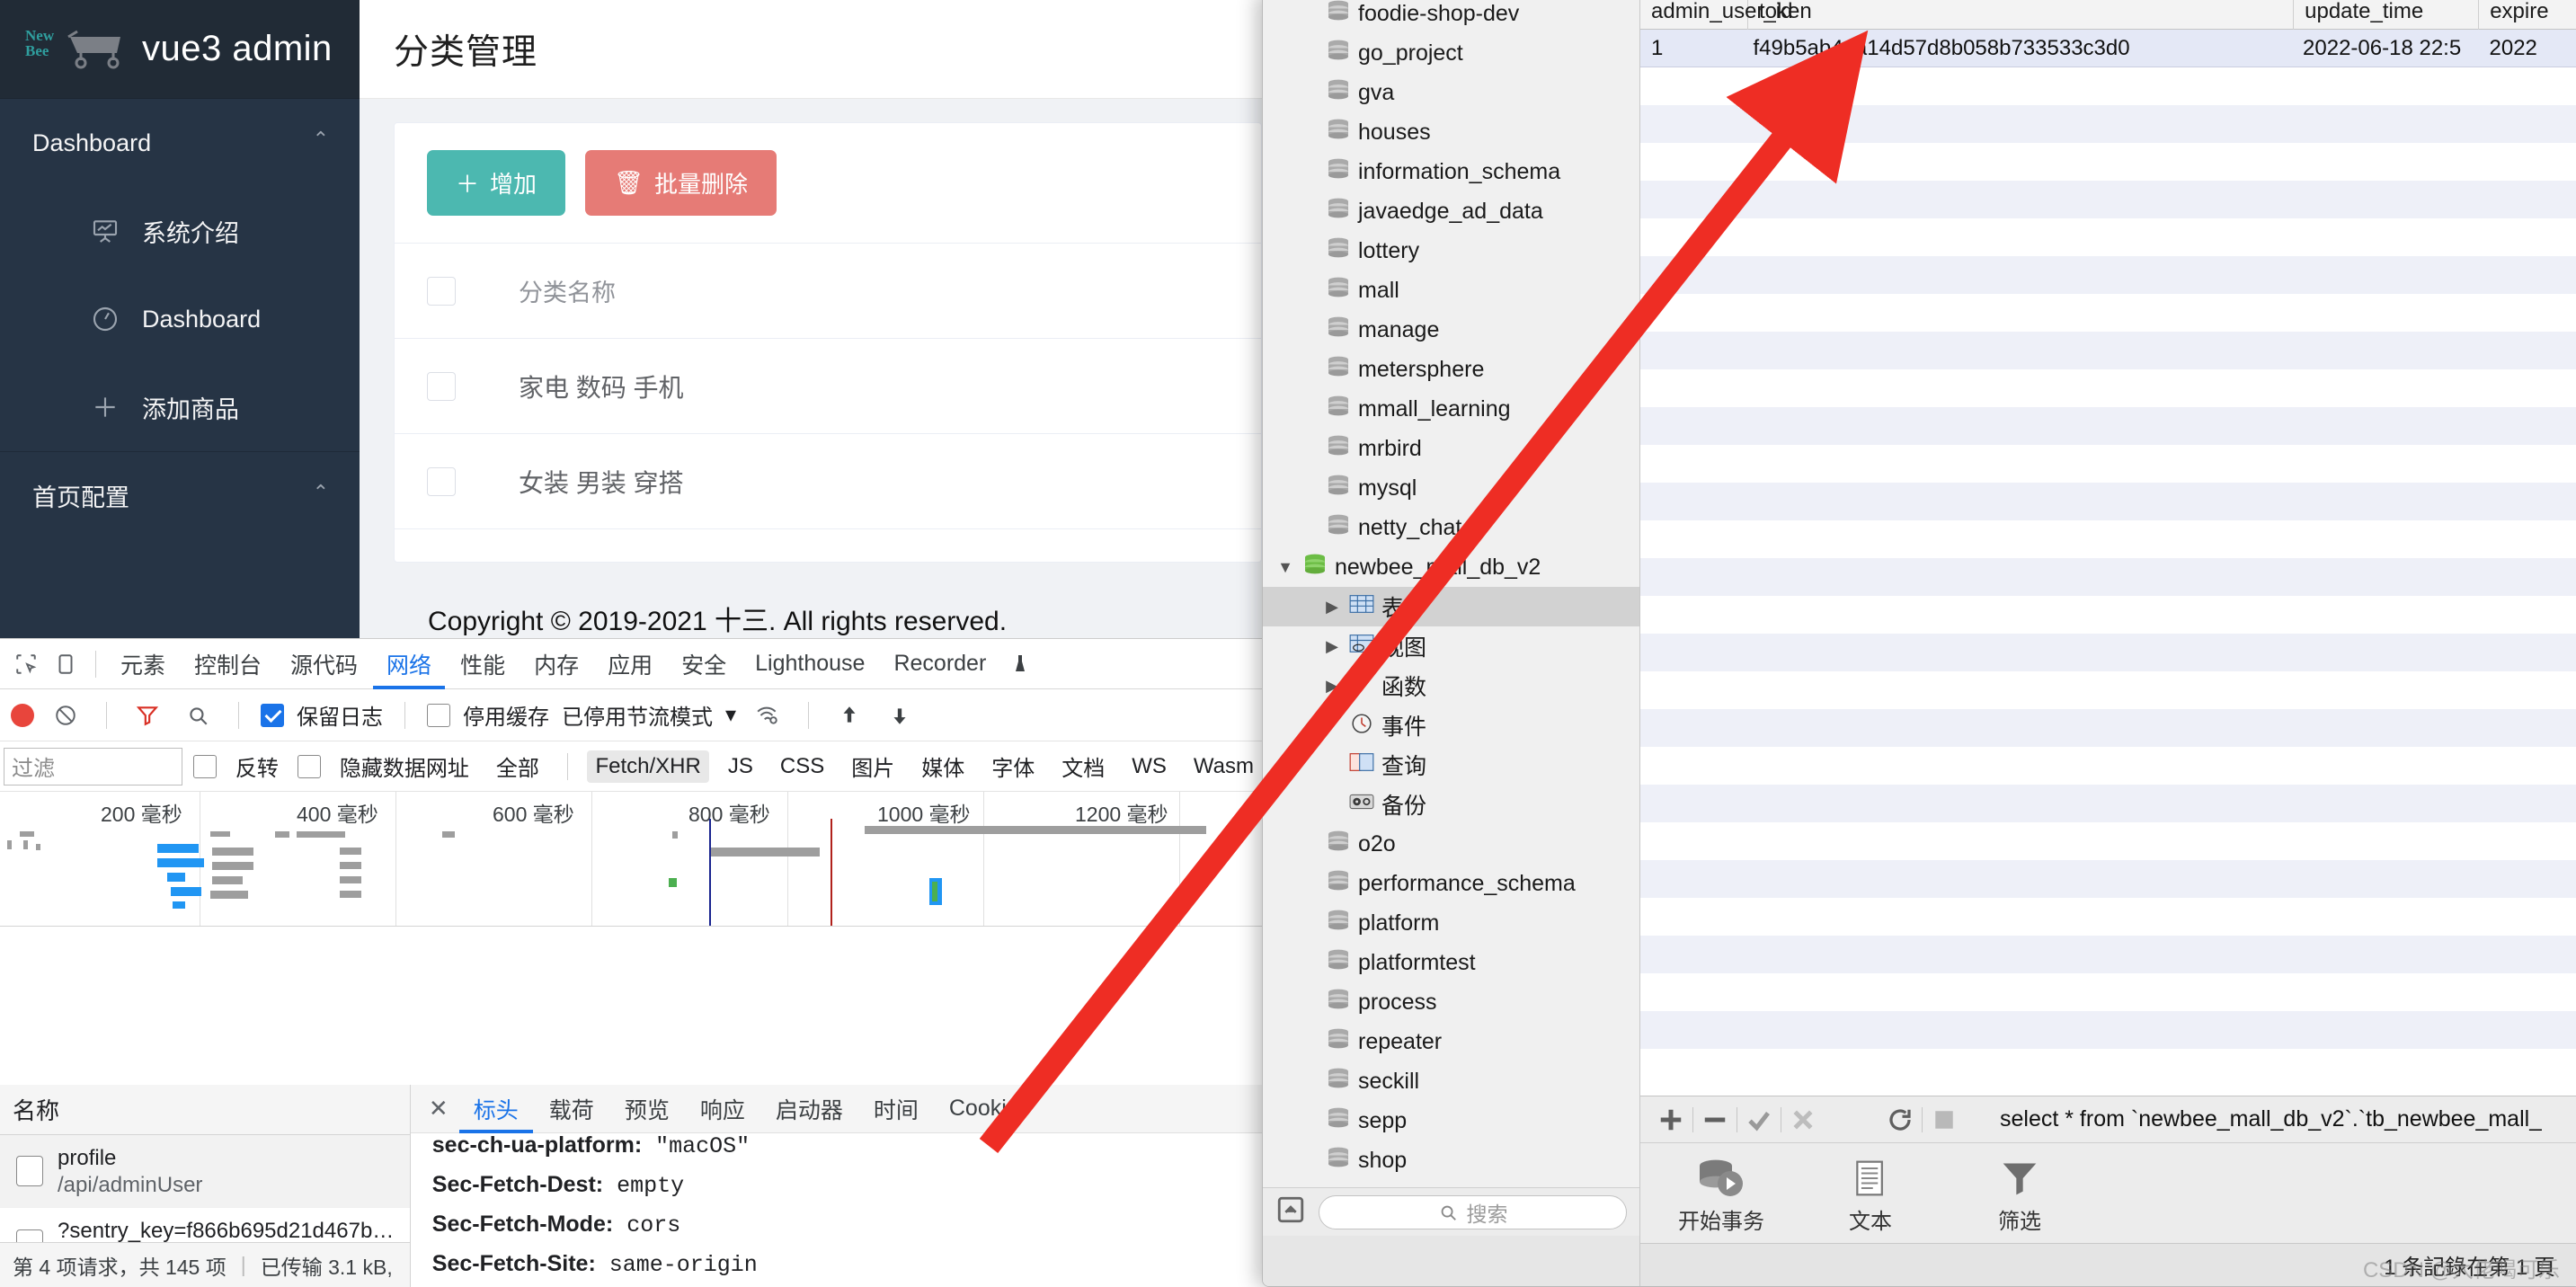 This screenshot has height=1287, width=2576. What do you see at coordinates (740, 766) in the screenshot?
I see `filter-type-js: JS` at bounding box center [740, 766].